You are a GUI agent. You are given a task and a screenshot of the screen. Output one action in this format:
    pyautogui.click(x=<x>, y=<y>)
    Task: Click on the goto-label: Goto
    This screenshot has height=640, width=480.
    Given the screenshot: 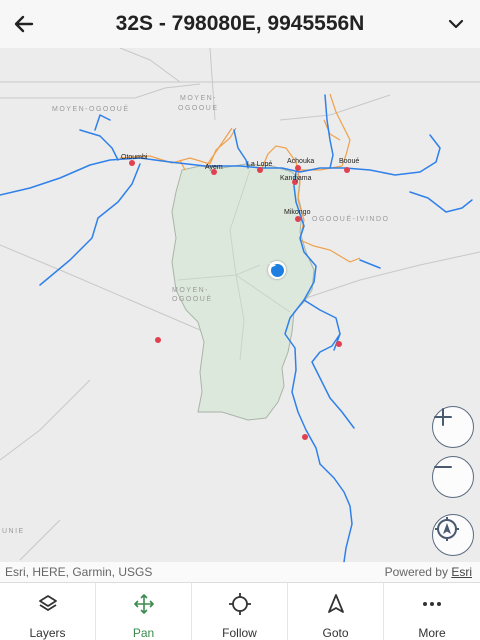 What is the action you would take?
    pyautogui.click(x=335, y=633)
    